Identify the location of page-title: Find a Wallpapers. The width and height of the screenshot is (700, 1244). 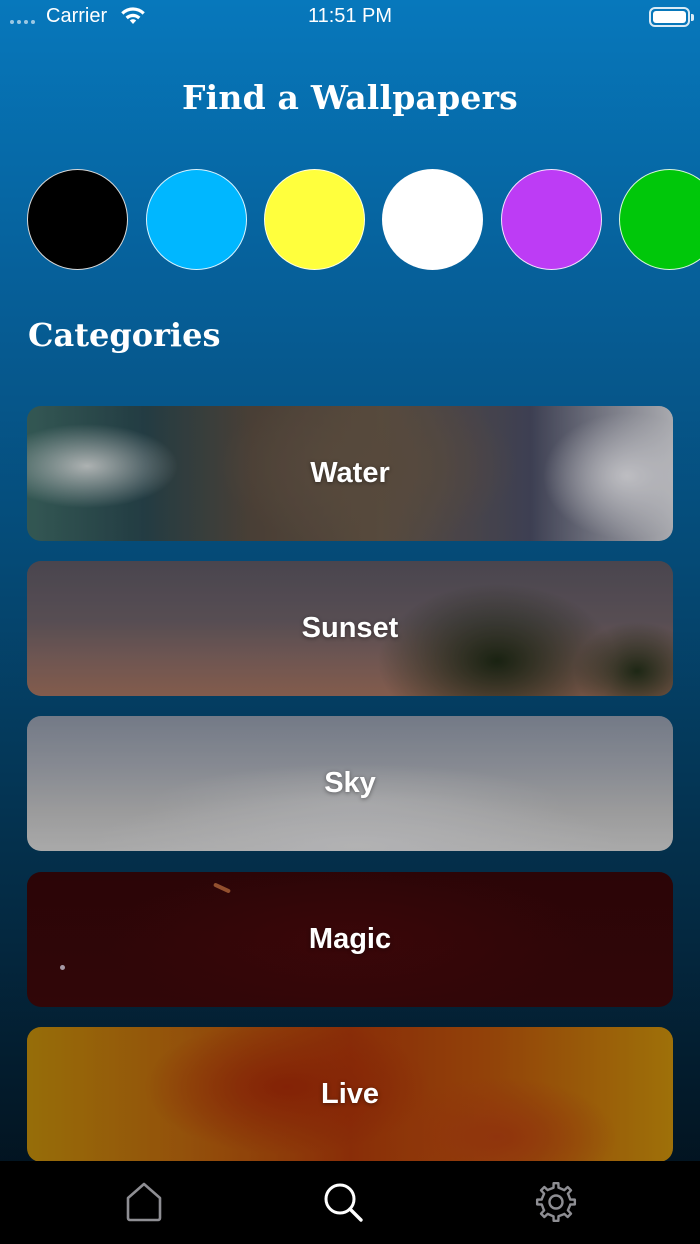
(350, 97).